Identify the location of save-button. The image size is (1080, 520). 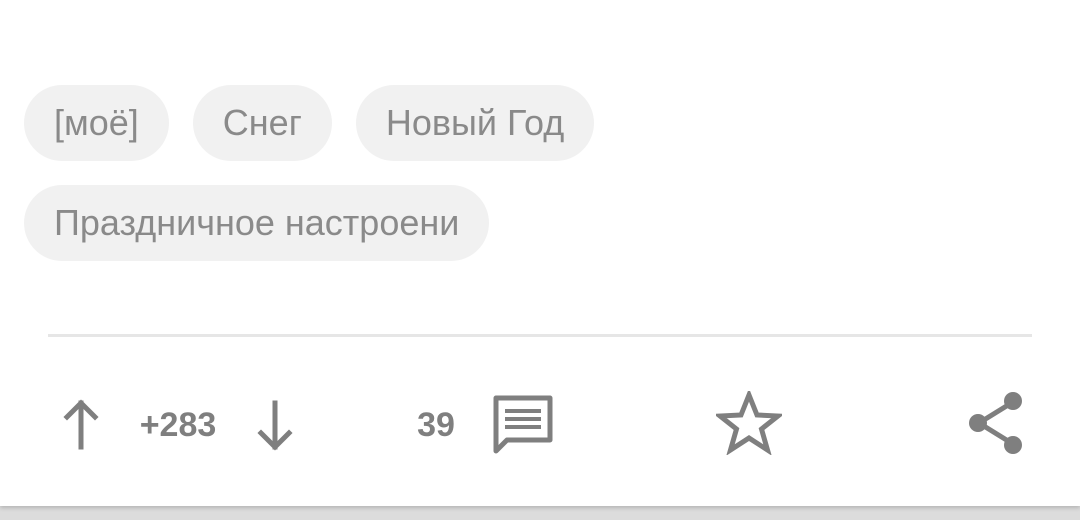
(749, 423).